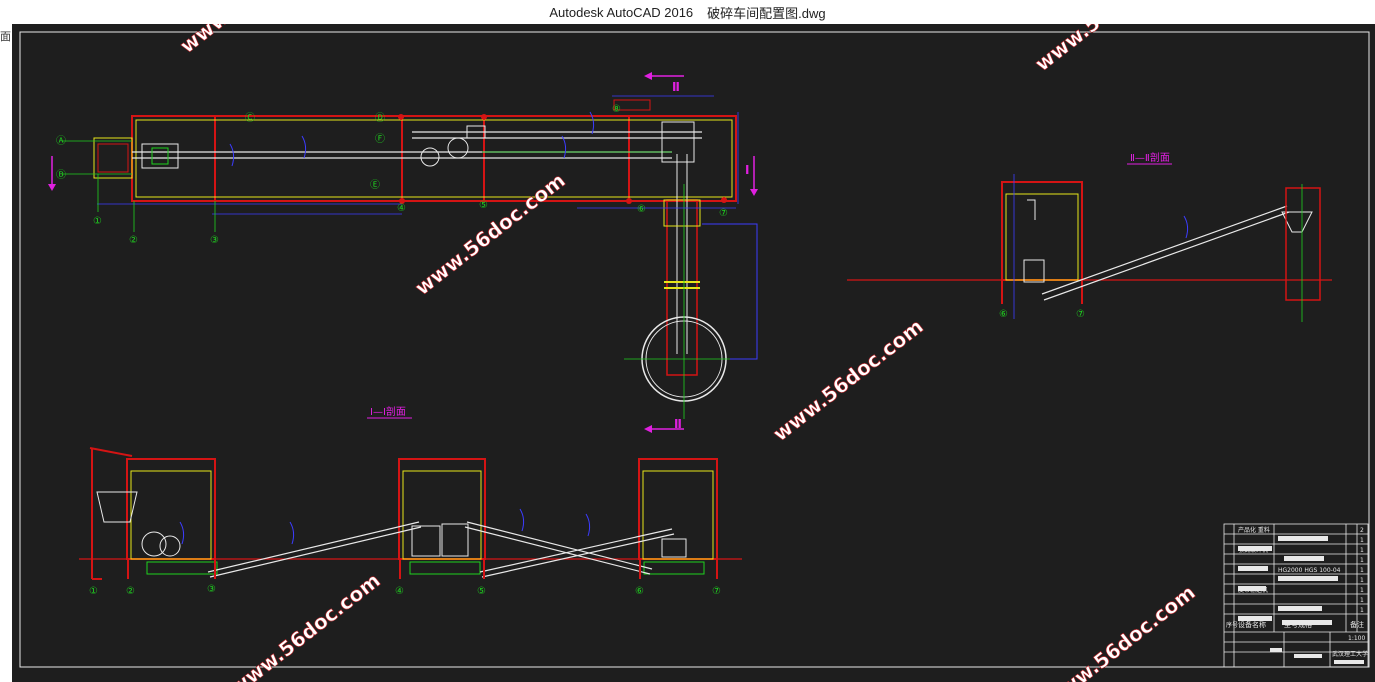 This screenshot has height=682, width=1375. Describe the element at coordinates (1350, 654) in the screenshot. I see `tb-school: 武汉理工大学` at that location.